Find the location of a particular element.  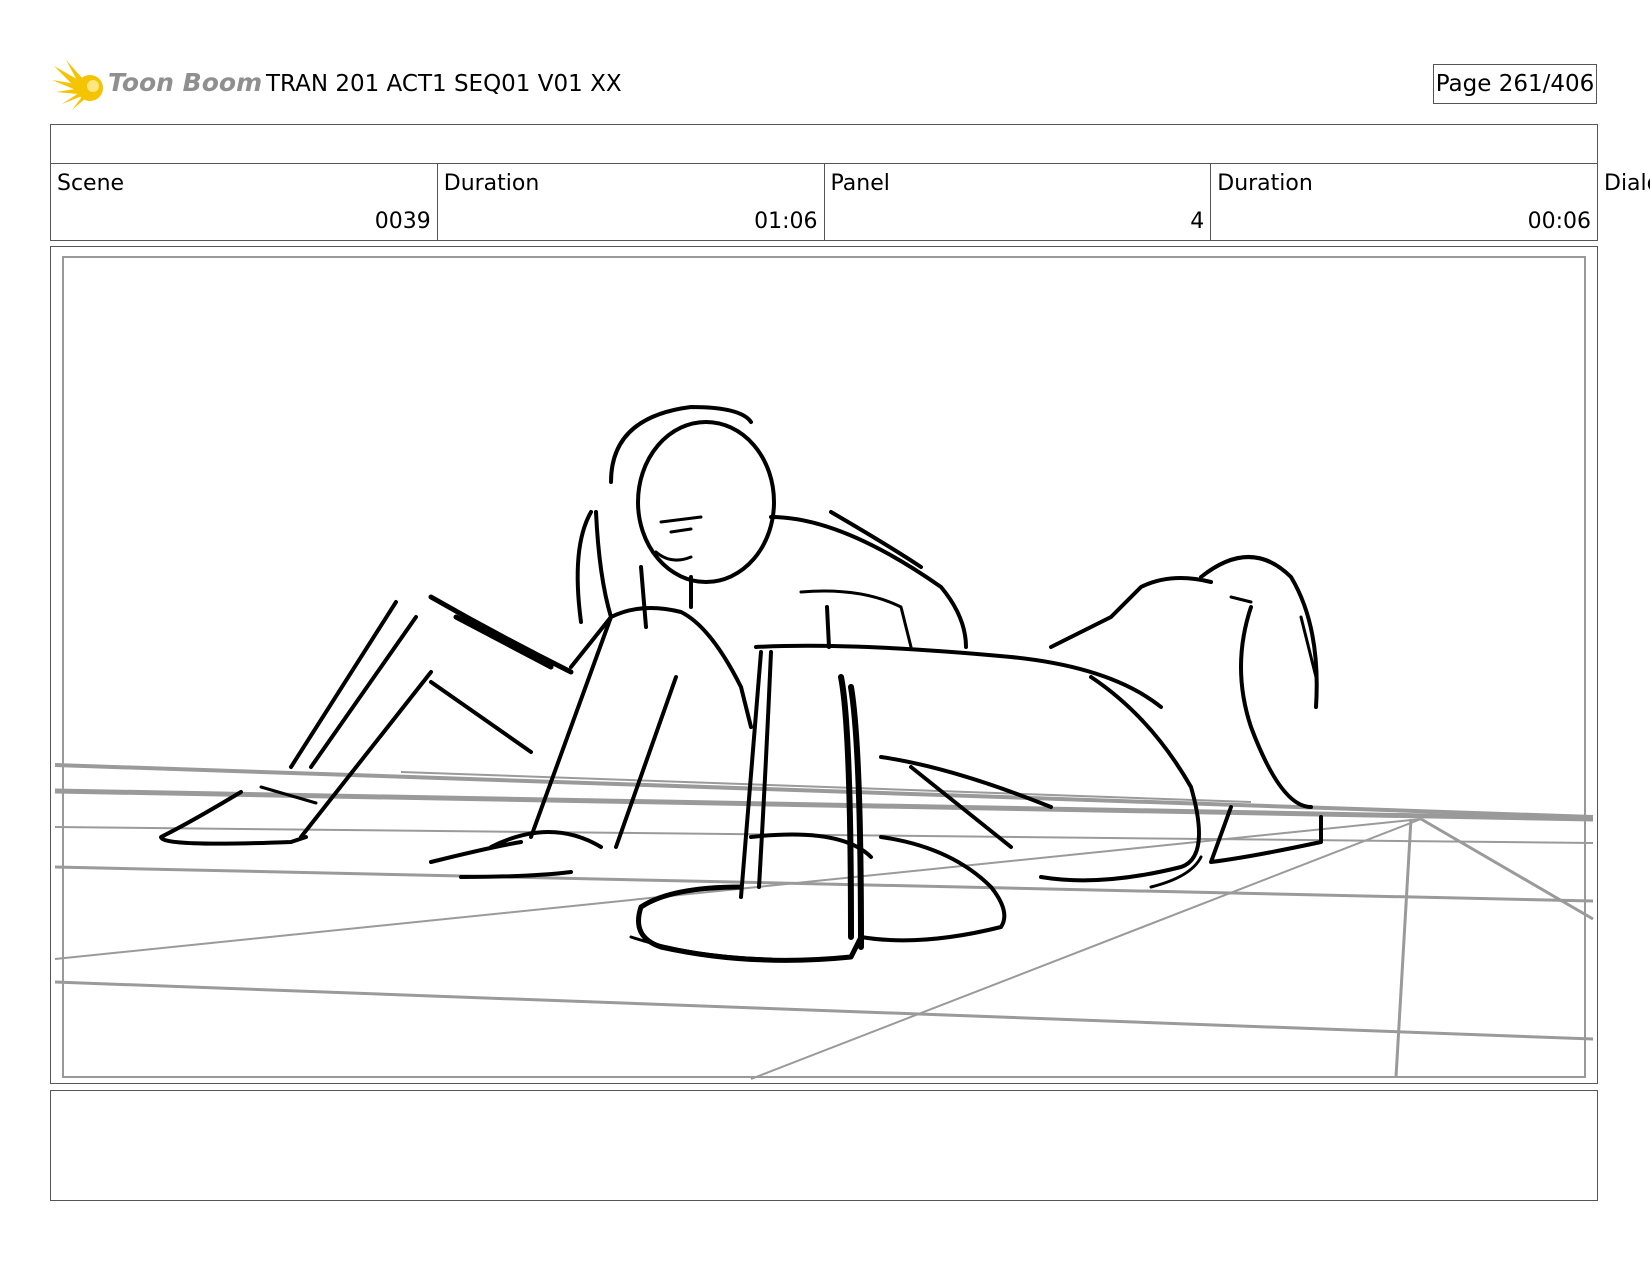

logo-star-icon is located at coordinates (77, 85).